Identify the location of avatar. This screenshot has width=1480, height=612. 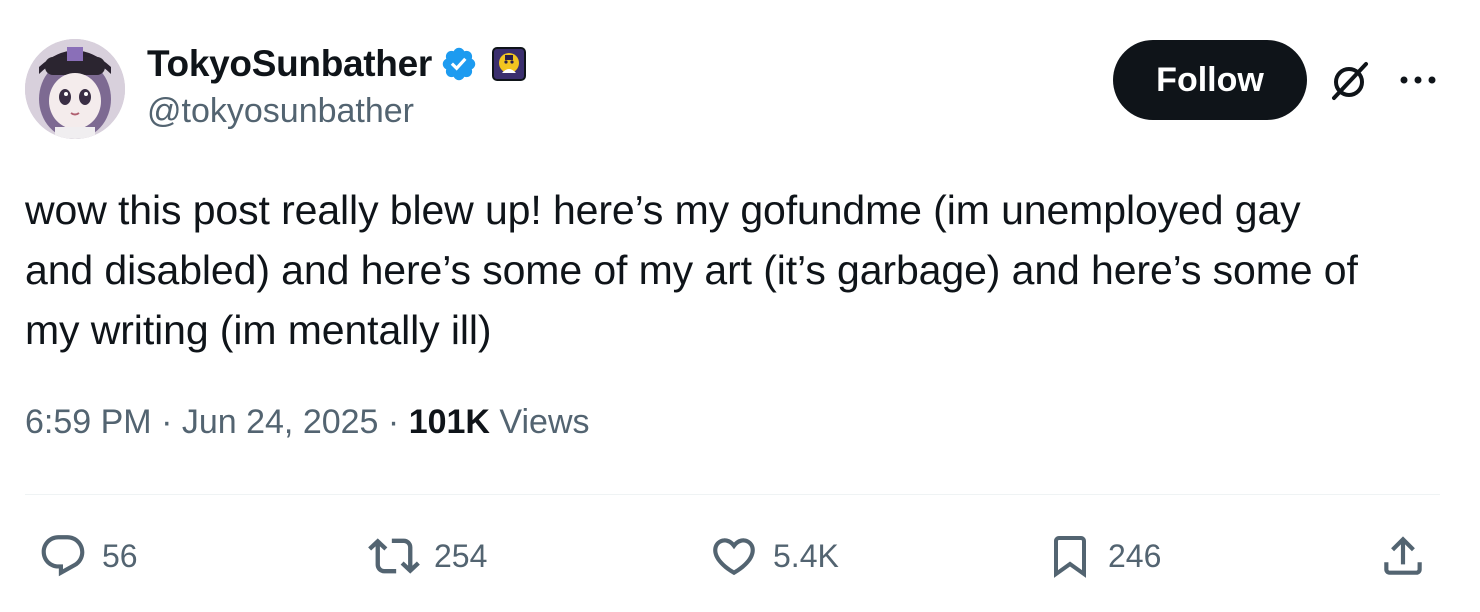
(75, 89).